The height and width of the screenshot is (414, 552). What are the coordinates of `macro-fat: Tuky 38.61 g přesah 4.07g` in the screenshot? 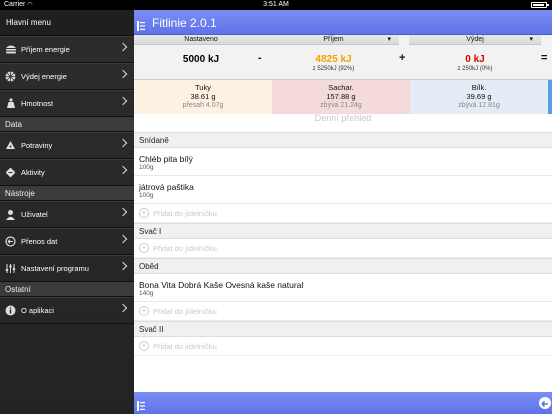 It's located at (203, 97).